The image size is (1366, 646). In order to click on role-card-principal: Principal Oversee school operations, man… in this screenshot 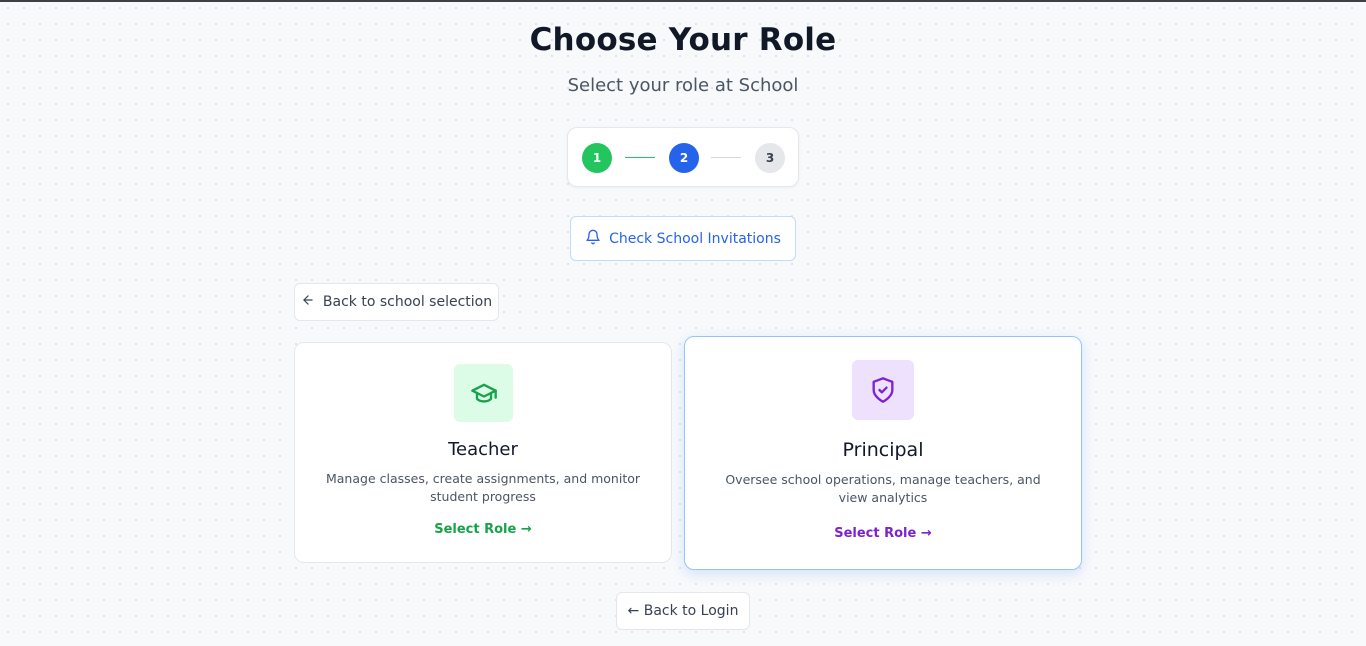, I will do `click(883, 453)`.